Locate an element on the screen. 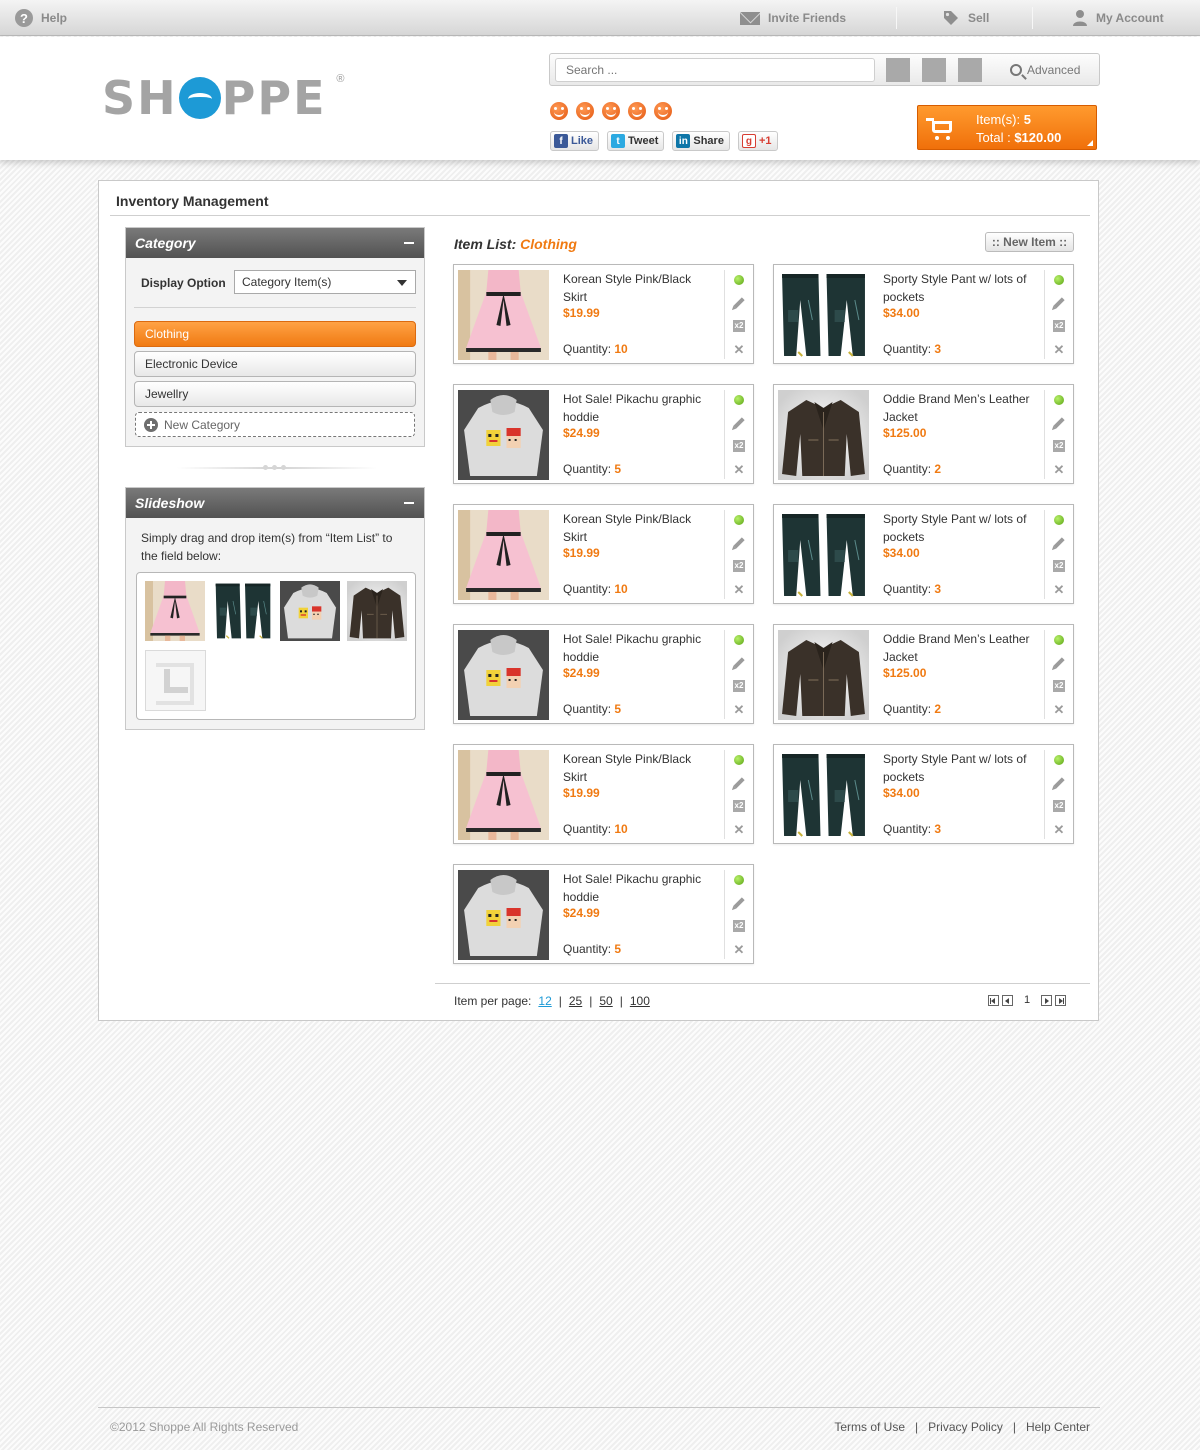 The width and height of the screenshot is (1200, 1450). help-center-link: Help Center is located at coordinates (1058, 1427).